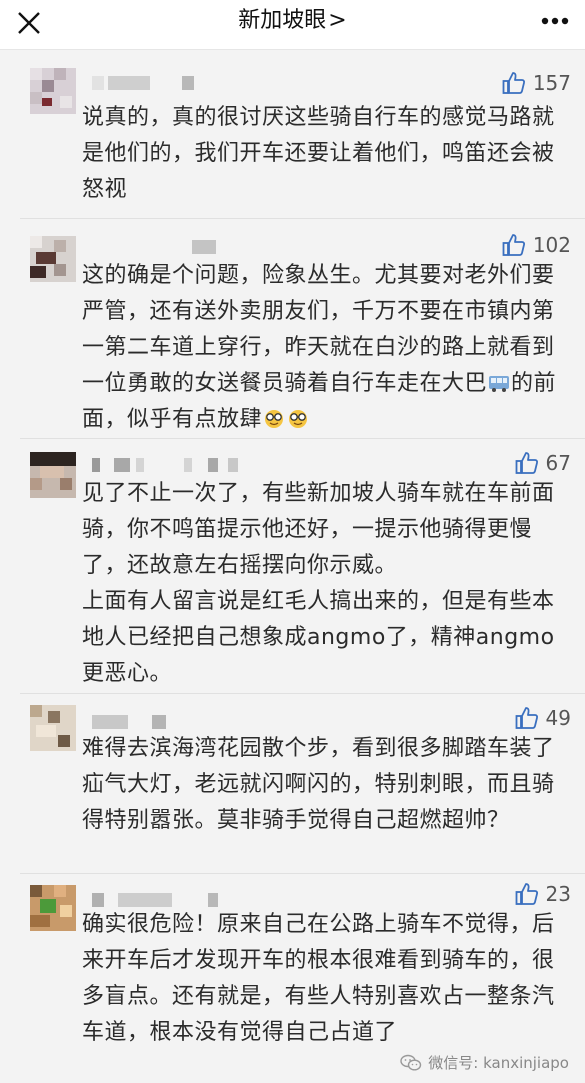 The image size is (585, 1083). Describe the element at coordinates (499, 384) in the screenshot. I see `bus-emoji-icon` at that location.